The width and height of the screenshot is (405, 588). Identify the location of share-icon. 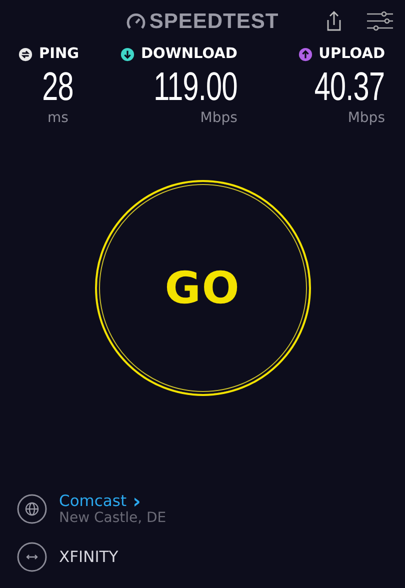
(334, 21).